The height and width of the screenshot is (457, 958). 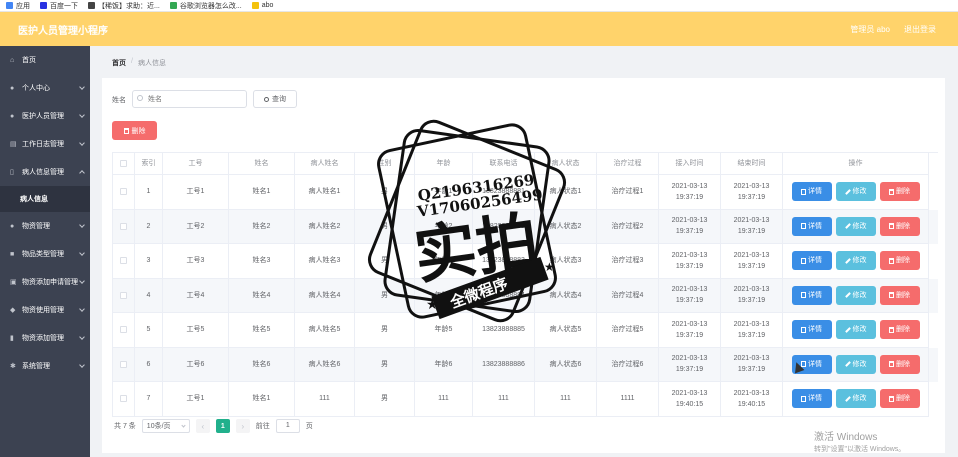 What do you see at coordinates (262, 5) in the screenshot?
I see `bookmark-item: abo` at bounding box center [262, 5].